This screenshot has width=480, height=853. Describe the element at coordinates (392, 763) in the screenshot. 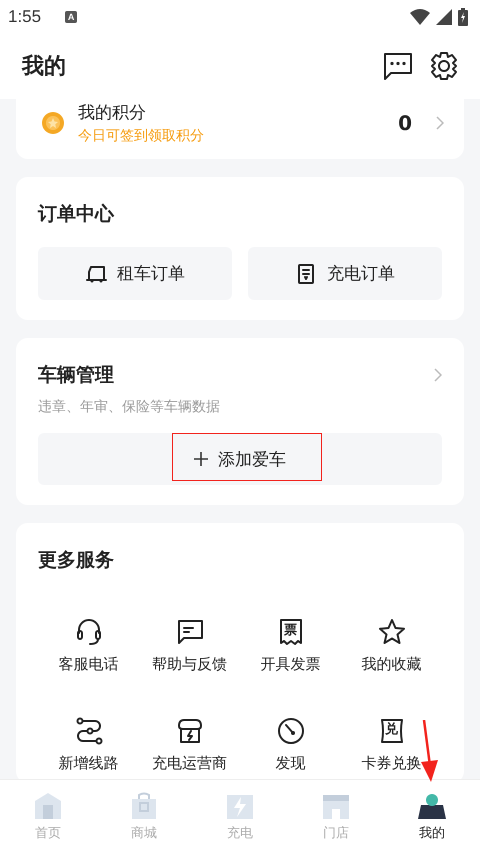

I see `service-label: 卡券兑换` at that location.